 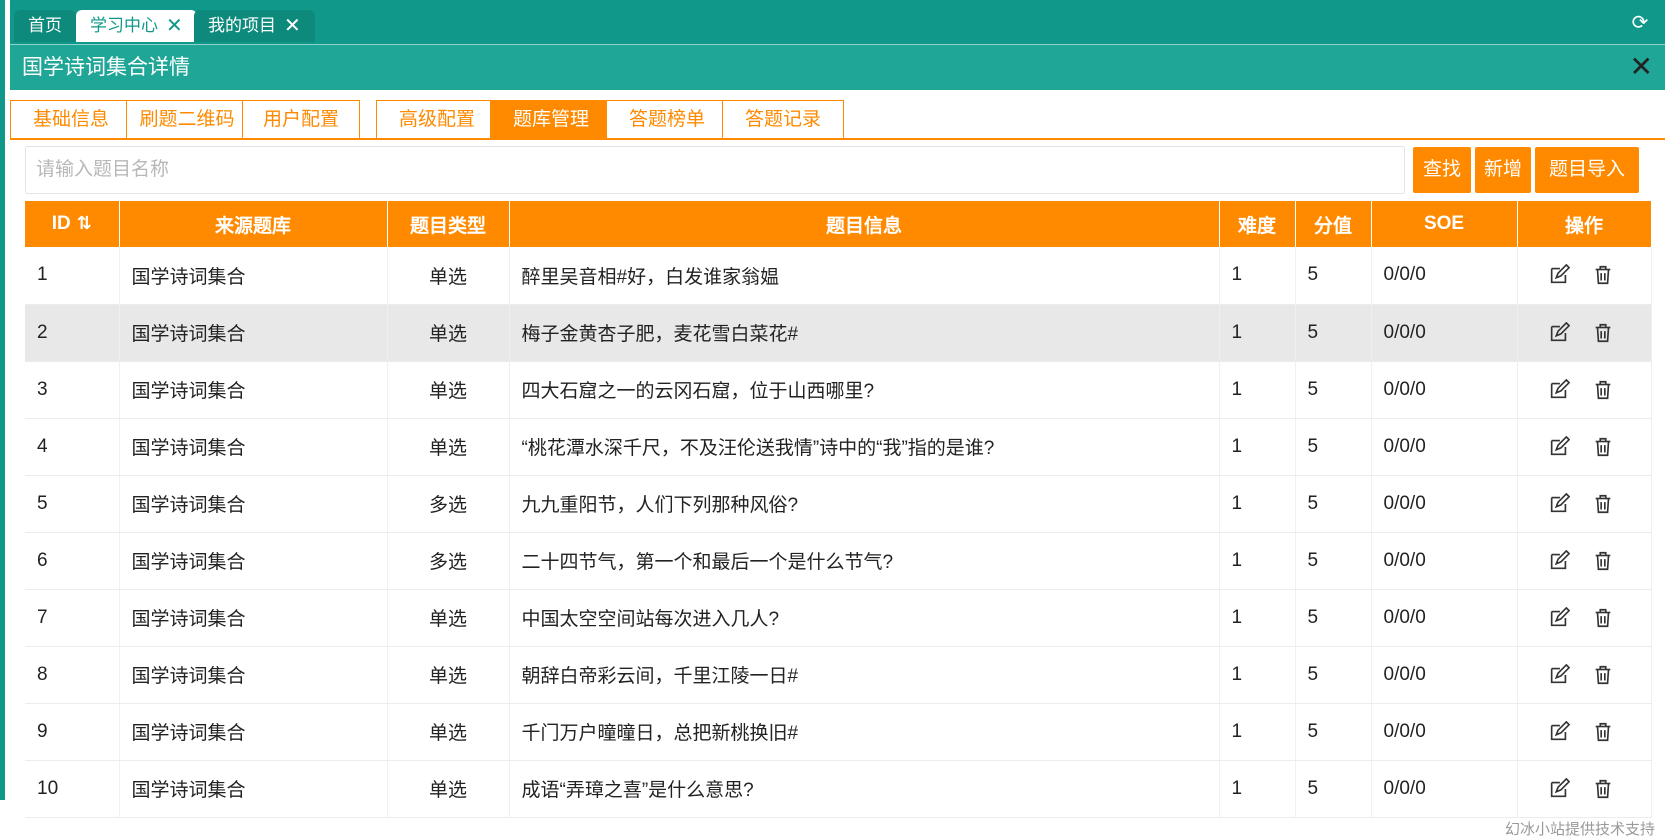 I want to click on add-button: 新增, so click(x=1503, y=170).